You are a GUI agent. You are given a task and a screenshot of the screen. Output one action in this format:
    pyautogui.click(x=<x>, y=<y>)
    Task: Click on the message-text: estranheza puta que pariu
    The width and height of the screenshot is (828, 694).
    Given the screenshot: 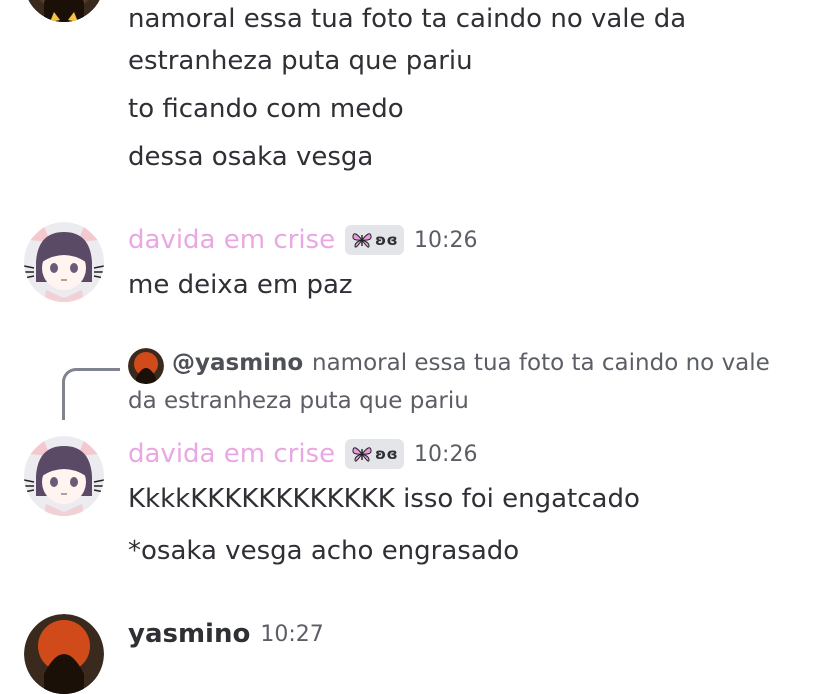 What is the action you would take?
    pyautogui.click(x=300, y=61)
    